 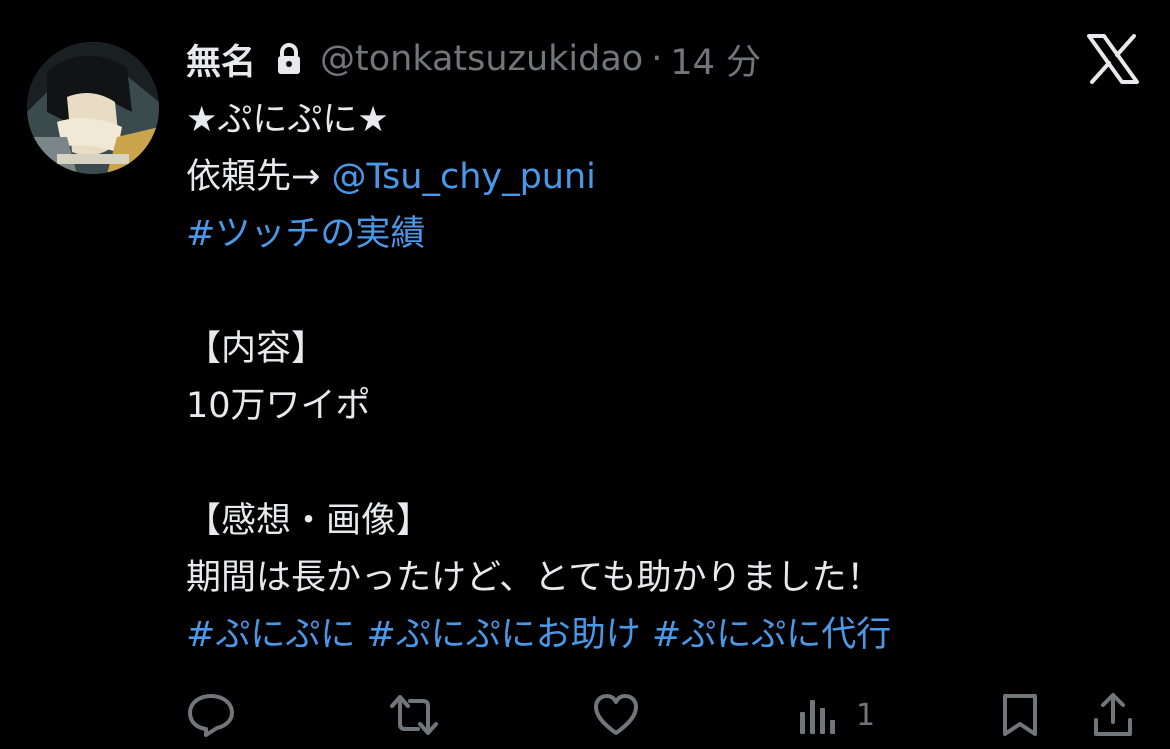 What do you see at coordinates (481, 59) in the screenshot?
I see `handle: @tonkatsuzukidao` at bounding box center [481, 59].